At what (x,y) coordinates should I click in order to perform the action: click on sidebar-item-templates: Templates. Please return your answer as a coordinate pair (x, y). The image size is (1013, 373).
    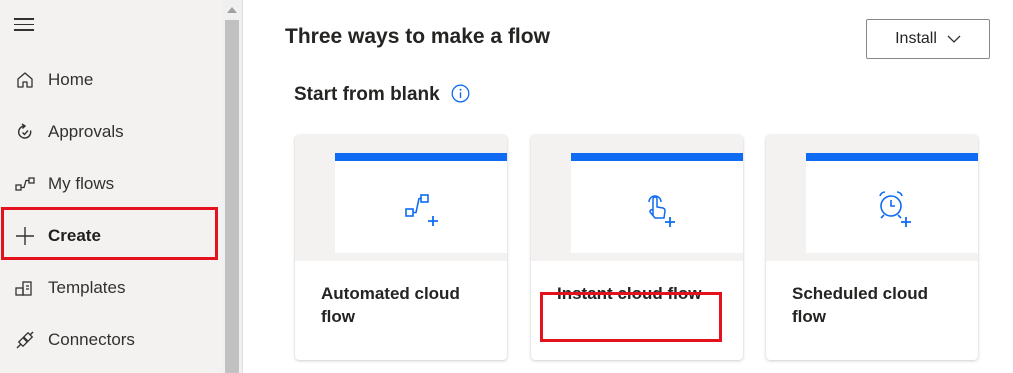
    Looking at the image, I should click on (111, 288).